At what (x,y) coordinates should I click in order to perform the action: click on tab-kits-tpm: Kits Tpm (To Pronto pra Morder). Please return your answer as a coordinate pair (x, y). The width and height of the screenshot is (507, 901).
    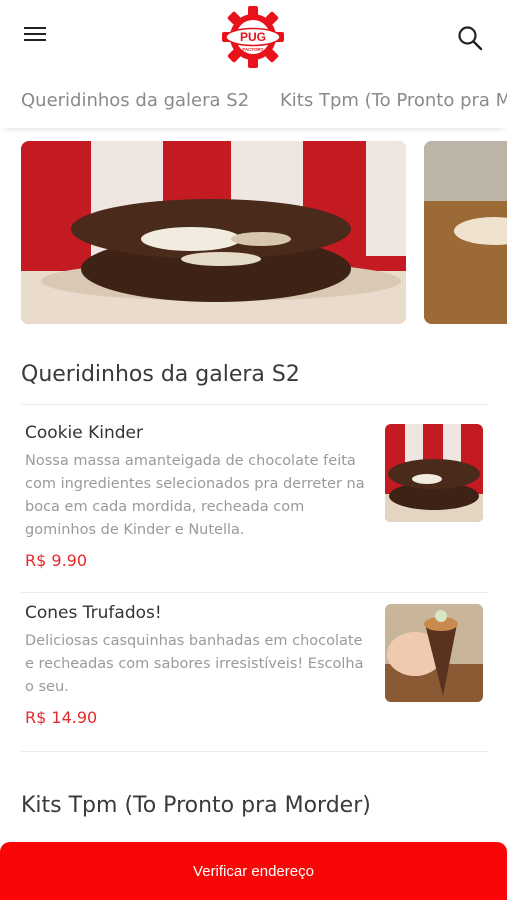
    Looking at the image, I should click on (393, 100).